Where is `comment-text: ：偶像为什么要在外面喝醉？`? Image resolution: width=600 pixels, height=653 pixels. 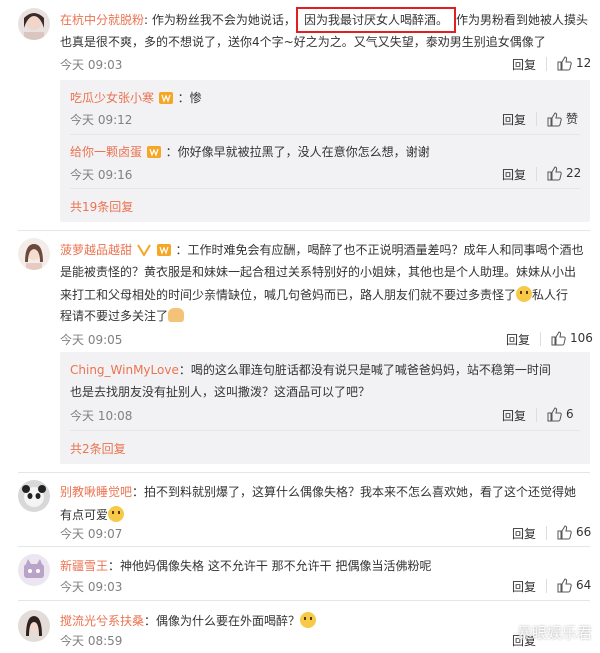
comment-text: ：偶像为什么要在外面喝醉？ is located at coordinates (222, 621).